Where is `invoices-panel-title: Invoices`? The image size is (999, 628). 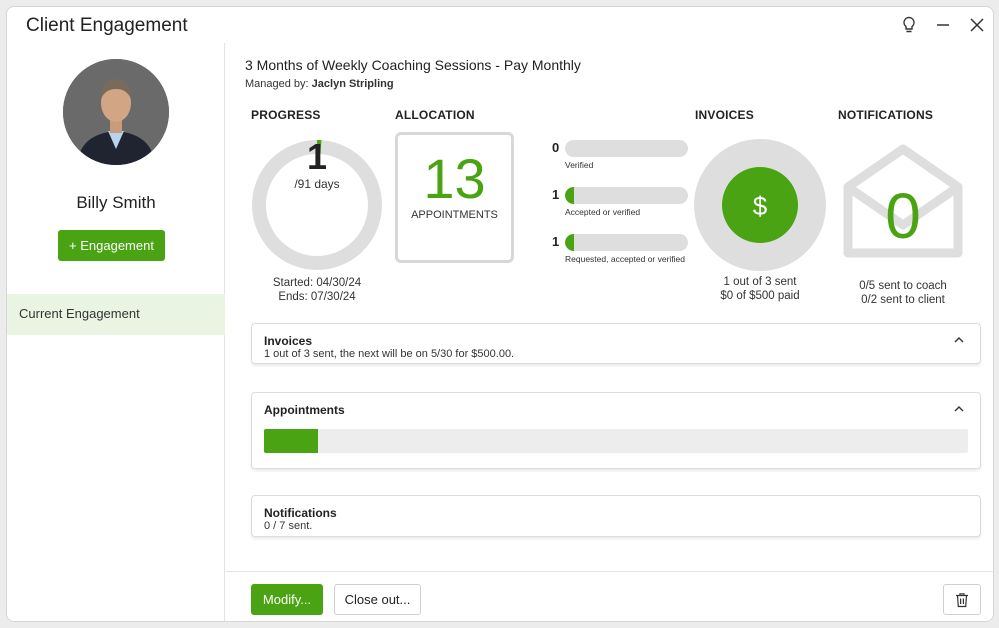
invoices-panel-title: Invoices is located at coordinates (288, 341).